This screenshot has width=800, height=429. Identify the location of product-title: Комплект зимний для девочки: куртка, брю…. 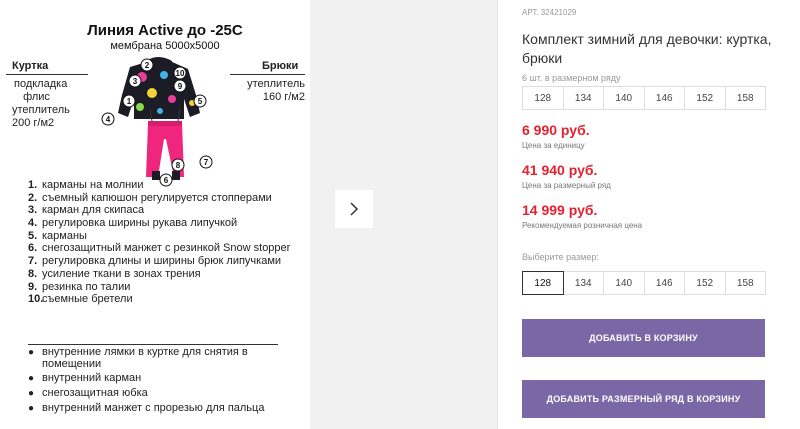
(647, 48).